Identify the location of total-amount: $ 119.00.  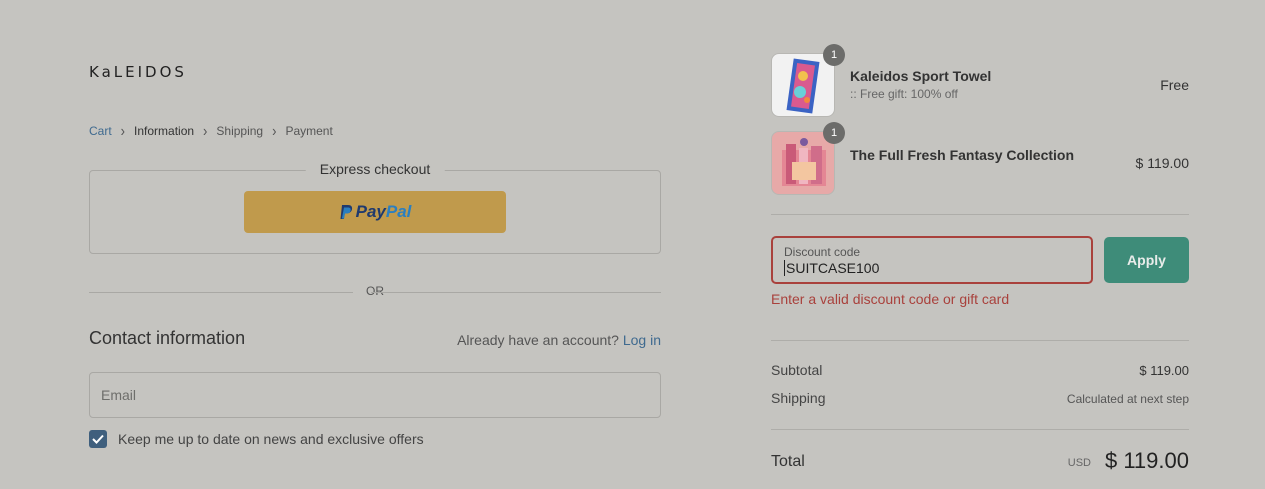
(1146, 460).